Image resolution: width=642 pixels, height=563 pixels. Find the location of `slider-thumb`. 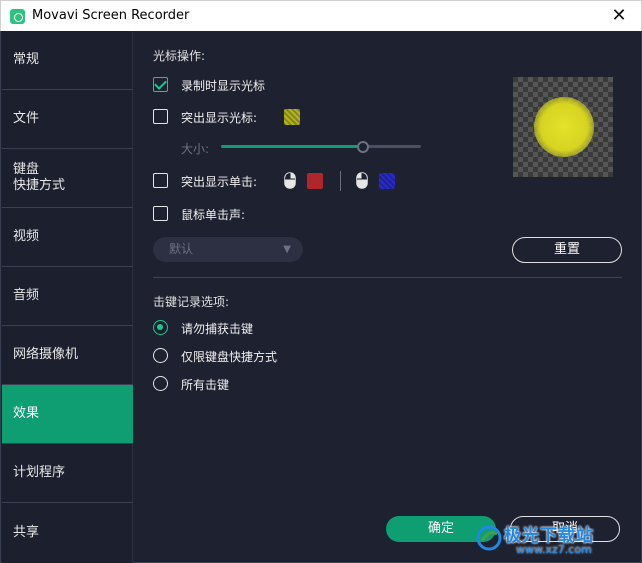

slider-thumb is located at coordinates (363, 147).